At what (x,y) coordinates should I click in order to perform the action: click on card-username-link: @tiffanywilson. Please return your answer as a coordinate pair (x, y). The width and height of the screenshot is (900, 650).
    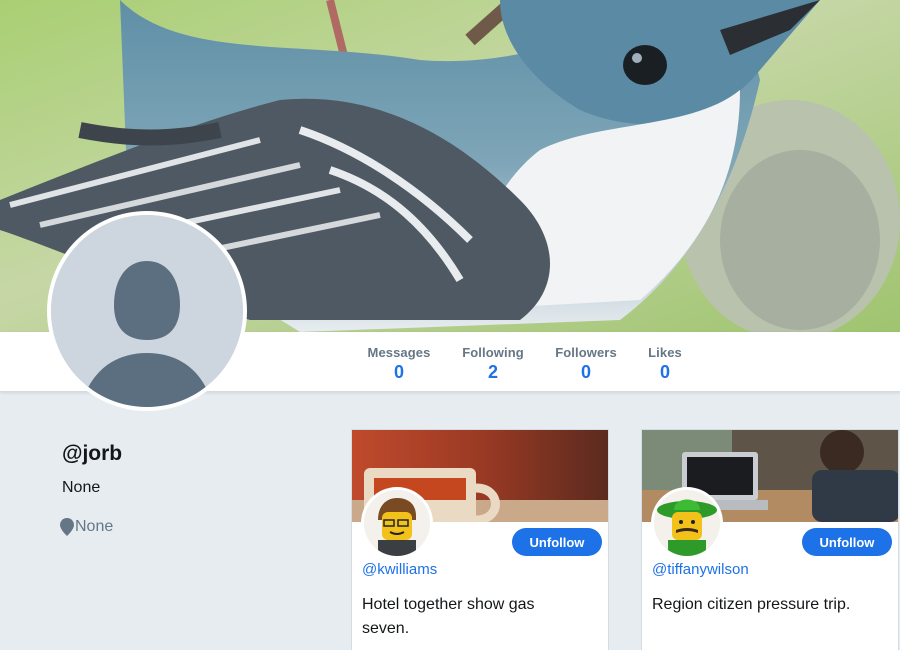
    Looking at the image, I should click on (700, 569).